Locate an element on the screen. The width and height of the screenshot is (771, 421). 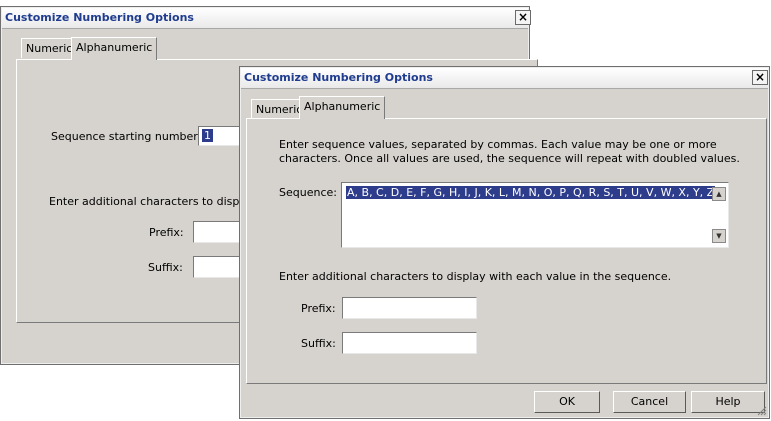
sequence-label: Sequence: is located at coordinates (308, 192).